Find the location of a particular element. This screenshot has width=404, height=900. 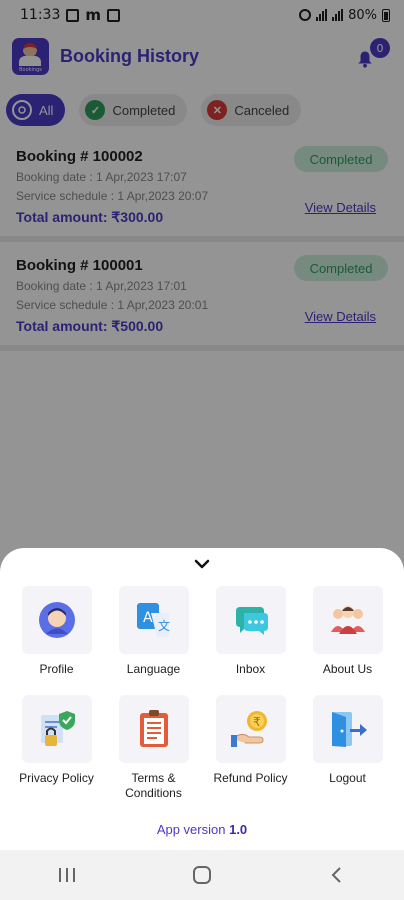

menu-label: Terms & Conditions is located at coordinates (153, 785).